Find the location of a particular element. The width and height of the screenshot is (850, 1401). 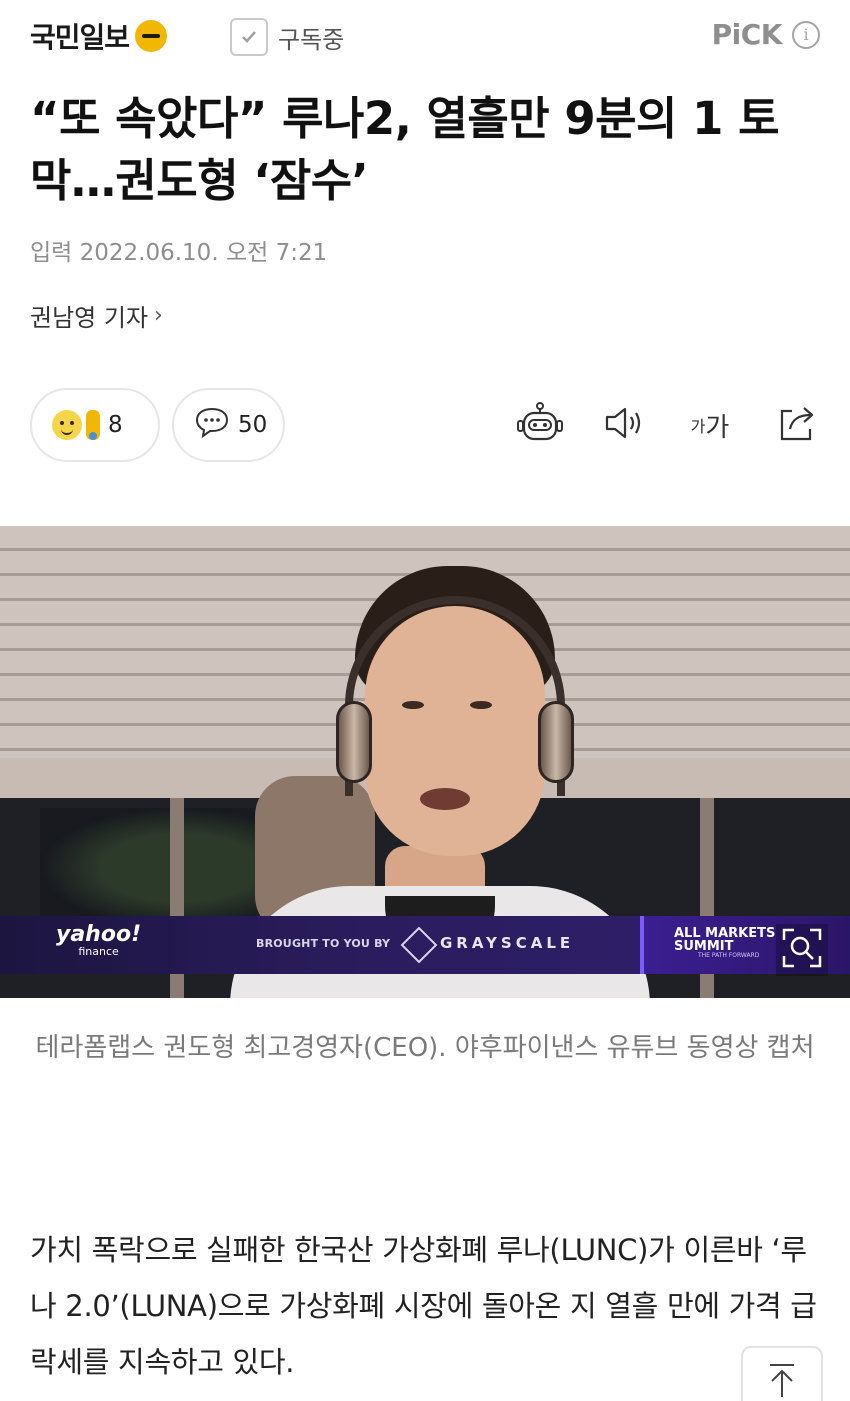

yahoo-finance-logo: yahoo! finance is located at coordinates (98, 941).